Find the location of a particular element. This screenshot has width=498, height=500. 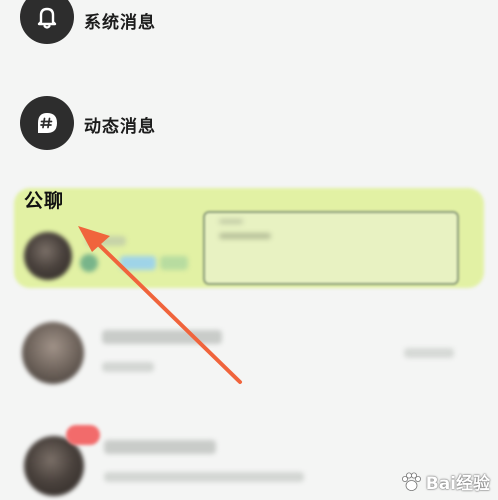

watermark-text: Bai经验 is located at coordinates (457, 484).